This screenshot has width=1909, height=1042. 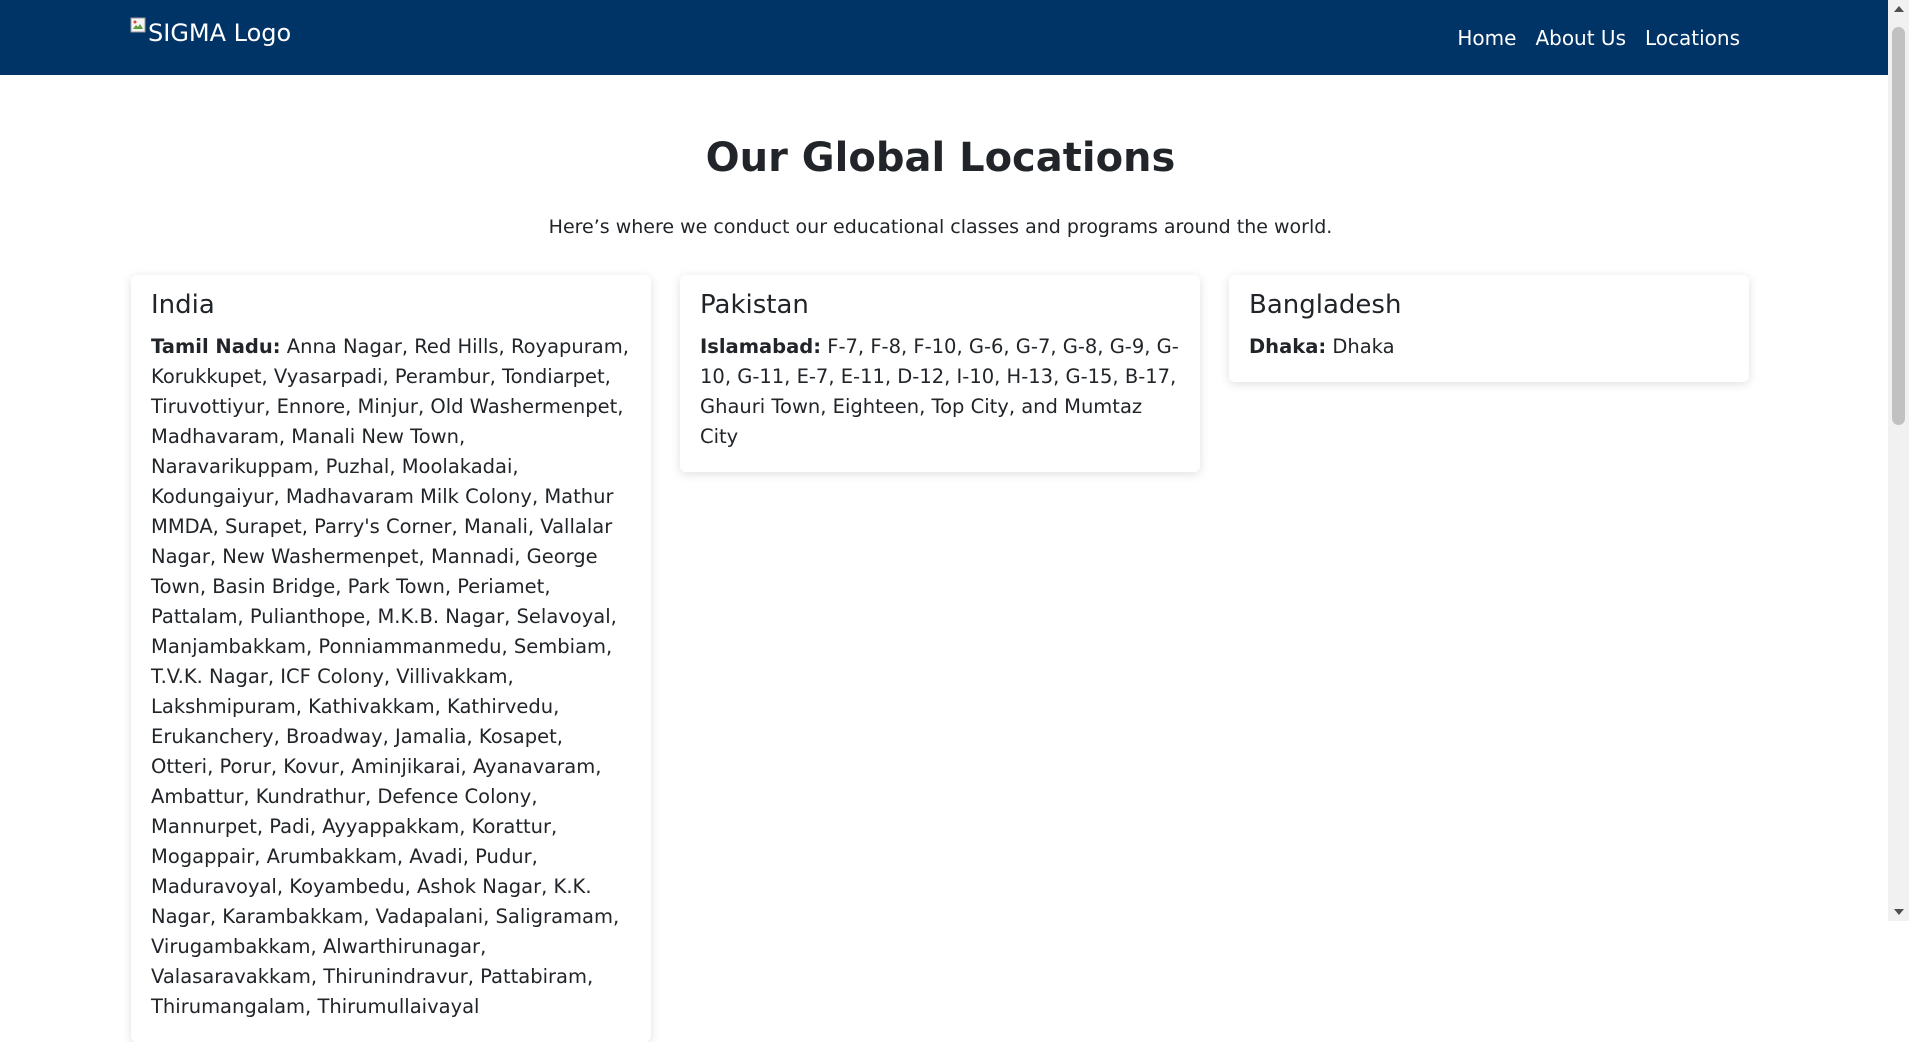 I want to click on vertical-scrollbar, so click(x=1898, y=460).